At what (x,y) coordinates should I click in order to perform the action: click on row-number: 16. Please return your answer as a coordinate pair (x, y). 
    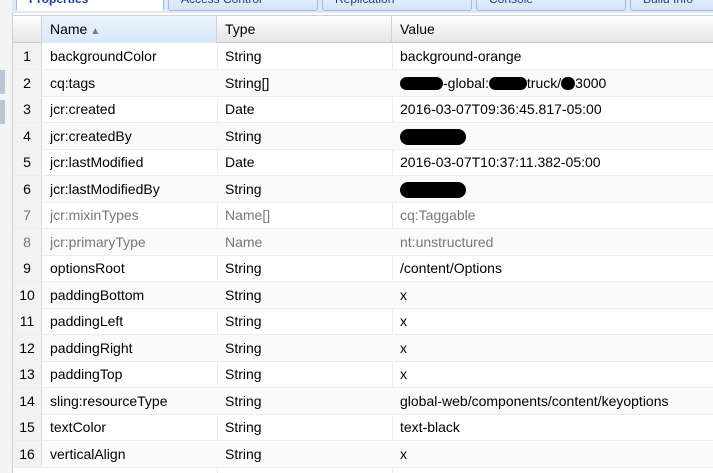
    Looking at the image, I should click on (27, 453).